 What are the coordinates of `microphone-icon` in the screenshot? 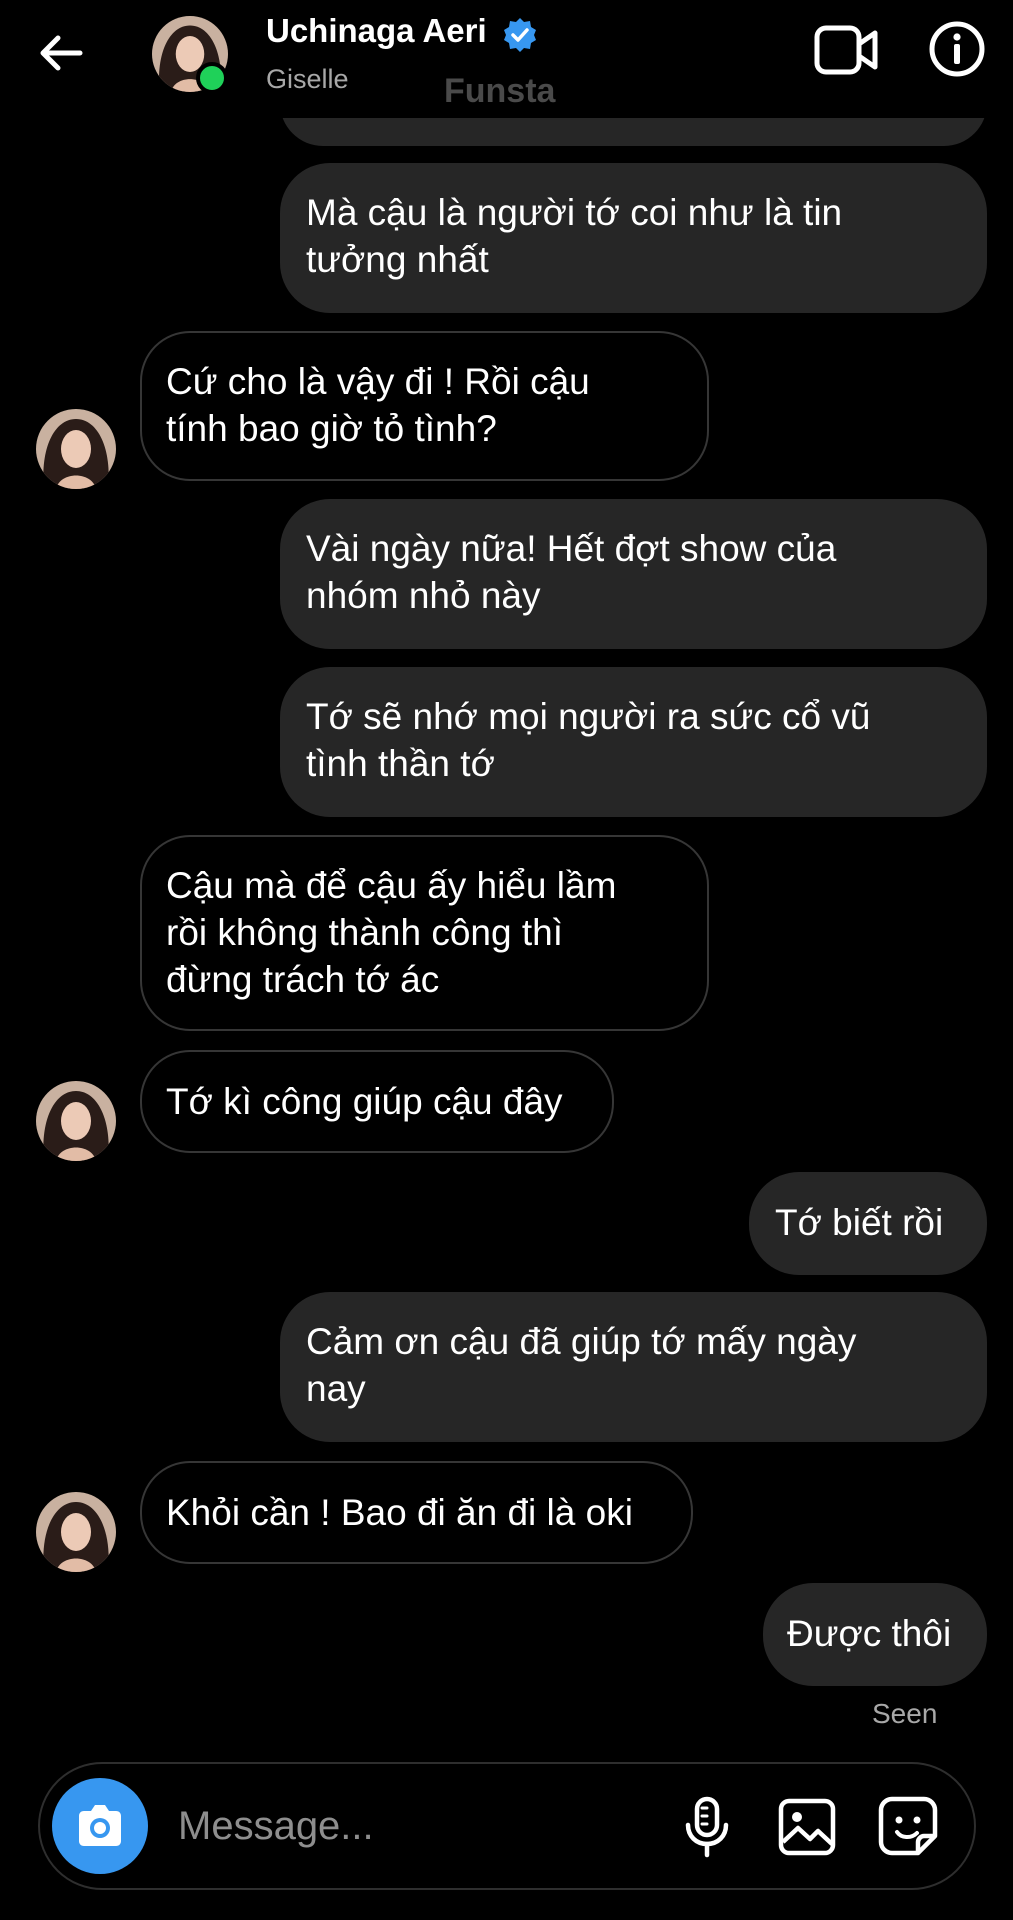 It's located at (707, 1827).